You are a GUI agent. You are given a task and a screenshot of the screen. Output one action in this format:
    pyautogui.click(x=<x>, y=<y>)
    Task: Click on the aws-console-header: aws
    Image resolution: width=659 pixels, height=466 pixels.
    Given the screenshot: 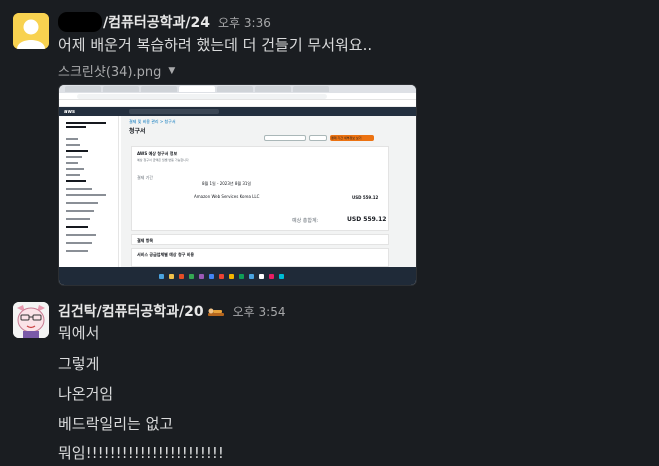 What is the action you would take?
    pyautogui.click(x=237, y=111)
    